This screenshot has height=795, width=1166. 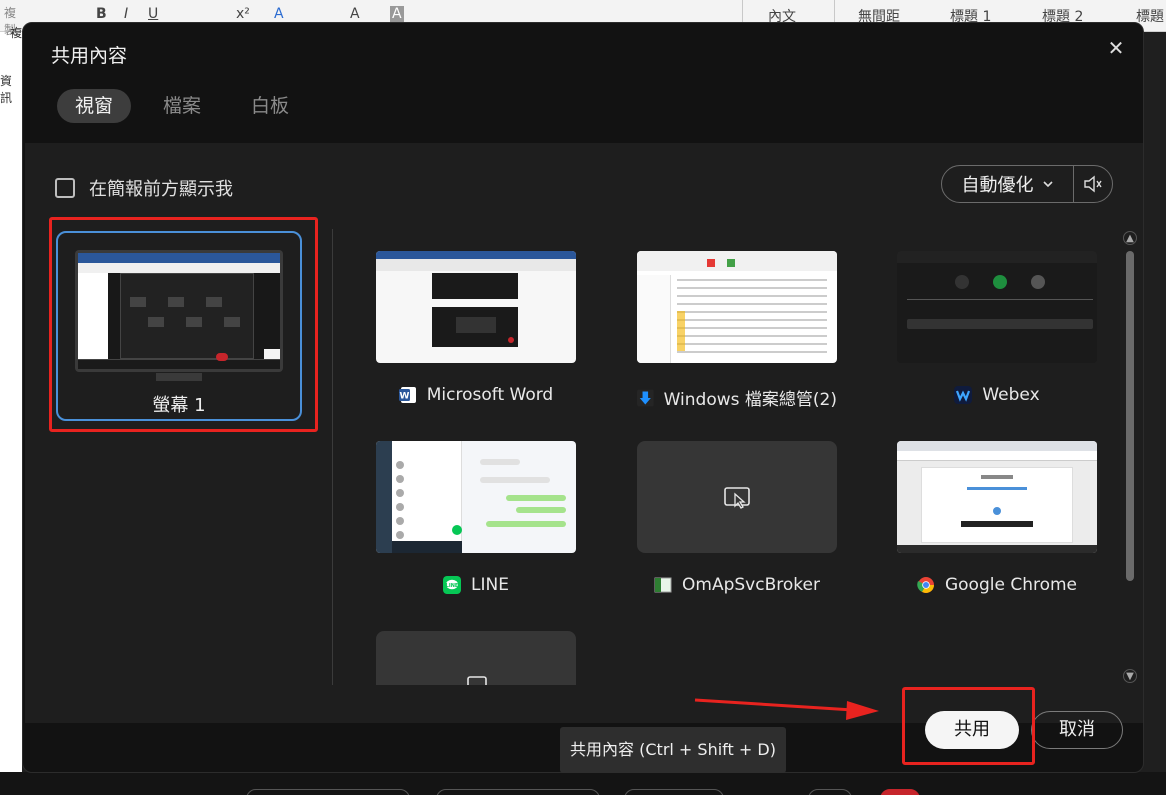 What do you see at coordinates (11, 399) in the screenshot?
I see `background-word-sidebar: 複製 複 資訊` at bounding box center [11, 399].